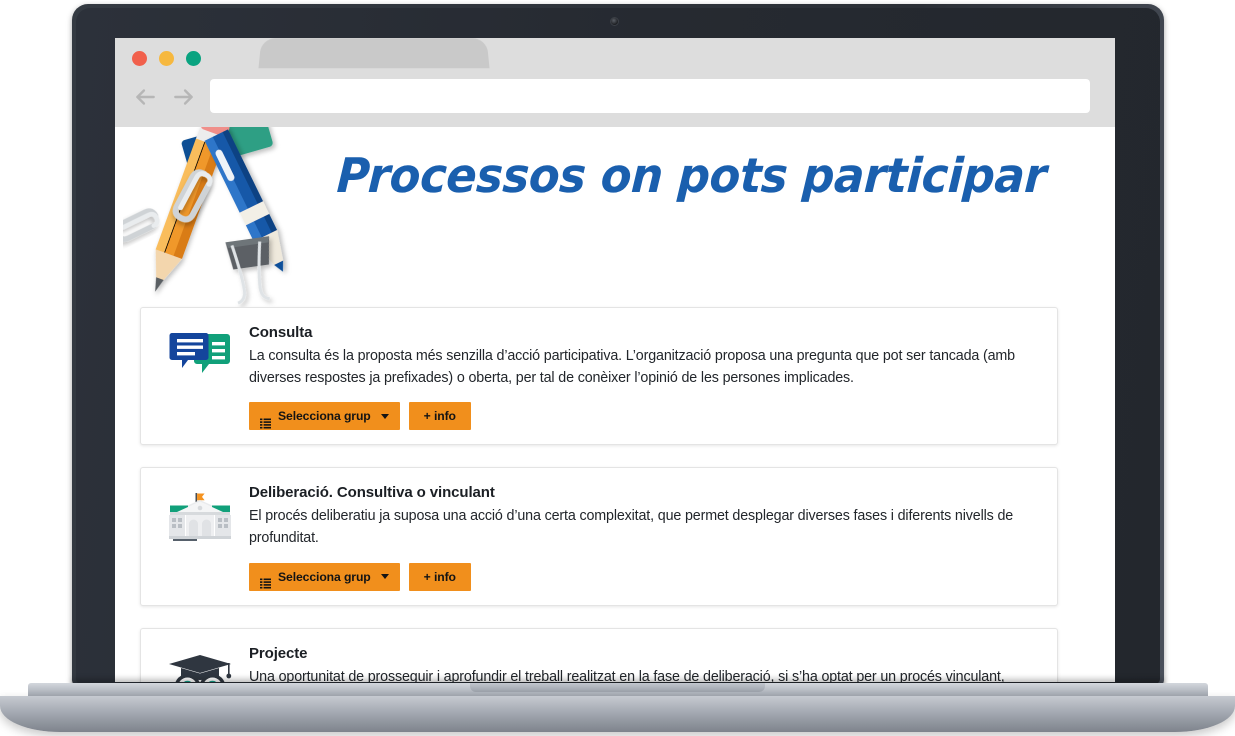  I want to click on window-controls, so click(166, 58).